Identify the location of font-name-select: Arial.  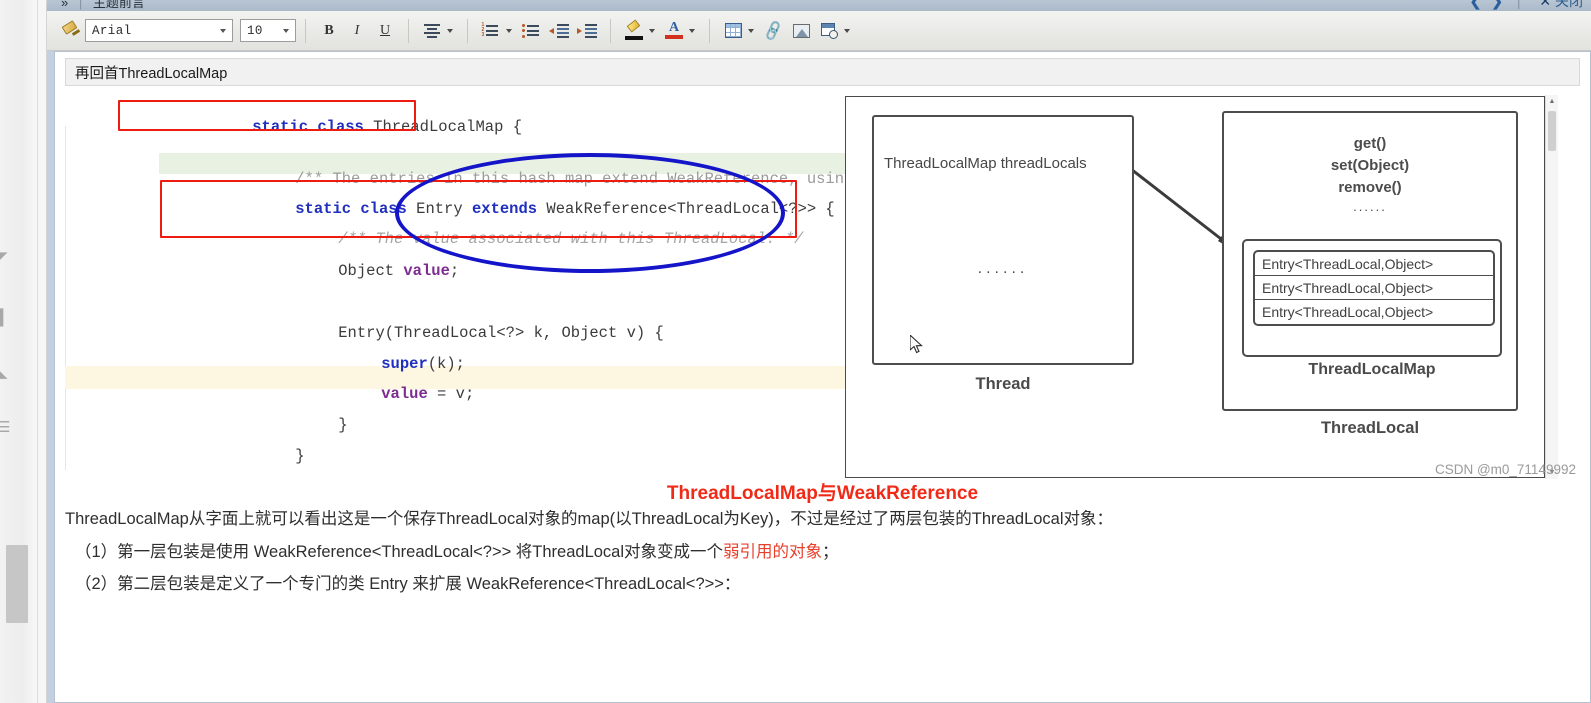
(159, 30).